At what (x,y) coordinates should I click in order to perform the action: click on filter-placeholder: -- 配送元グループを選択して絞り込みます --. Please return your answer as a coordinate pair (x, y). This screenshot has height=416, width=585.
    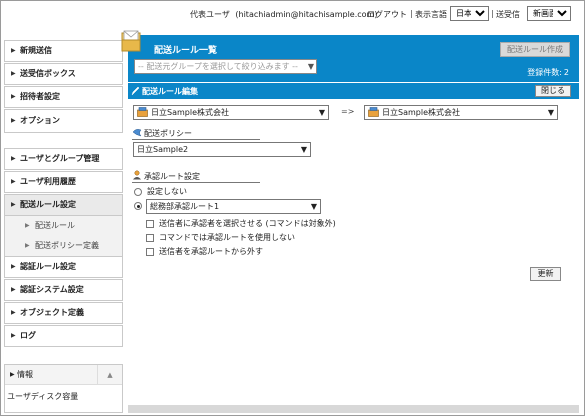
    Looking at the image, I should click on (218, 66).